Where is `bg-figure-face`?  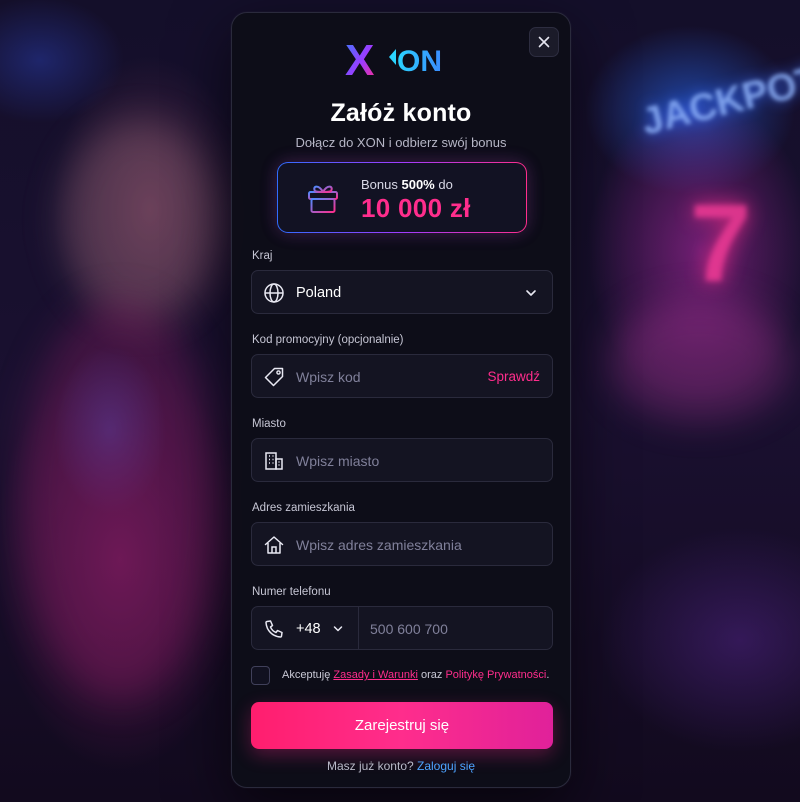 bg-figure-face is located at coordinates (140, 220).